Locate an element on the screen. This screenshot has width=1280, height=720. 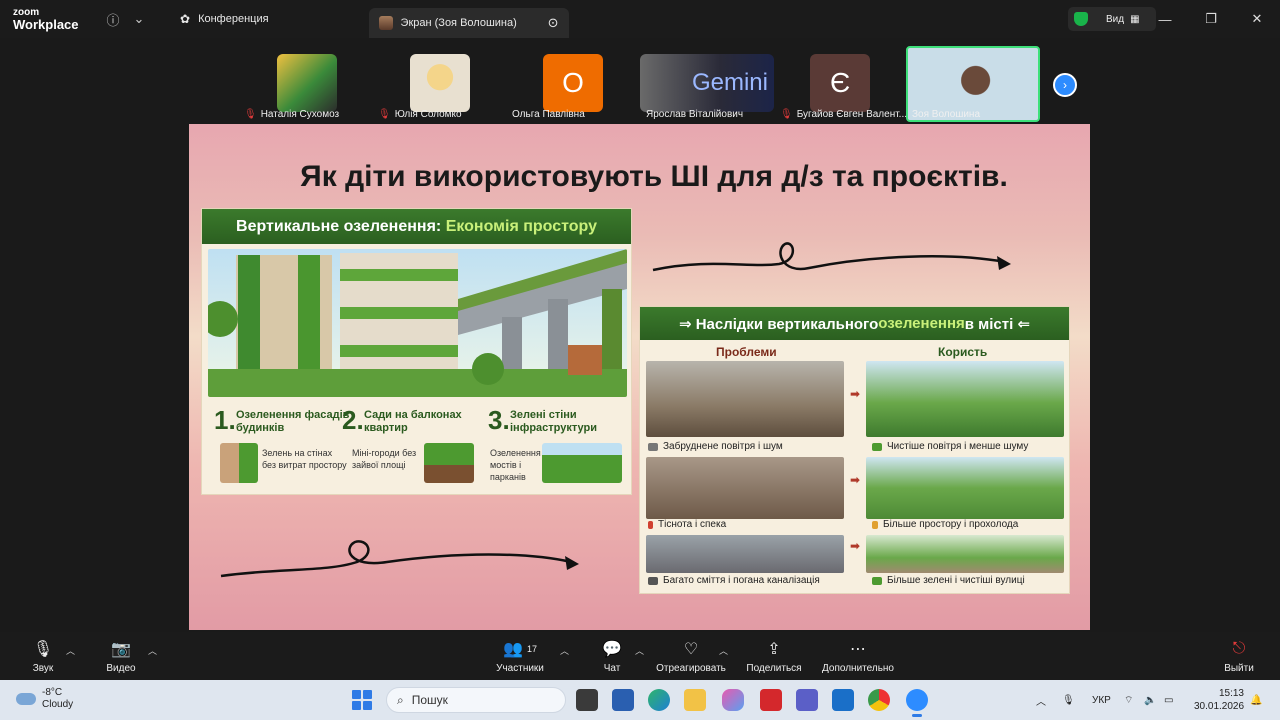
green-city-image is located at coordinates (417, 323).